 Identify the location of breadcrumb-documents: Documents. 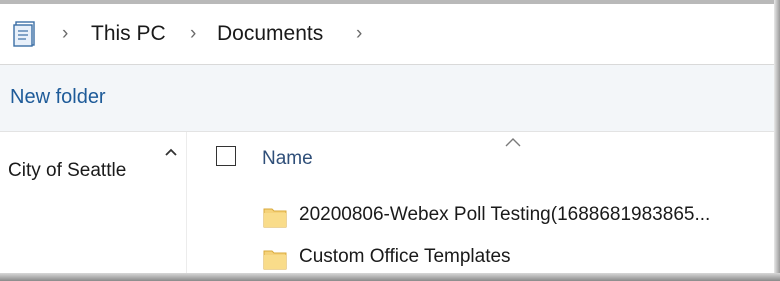
(270, 34).